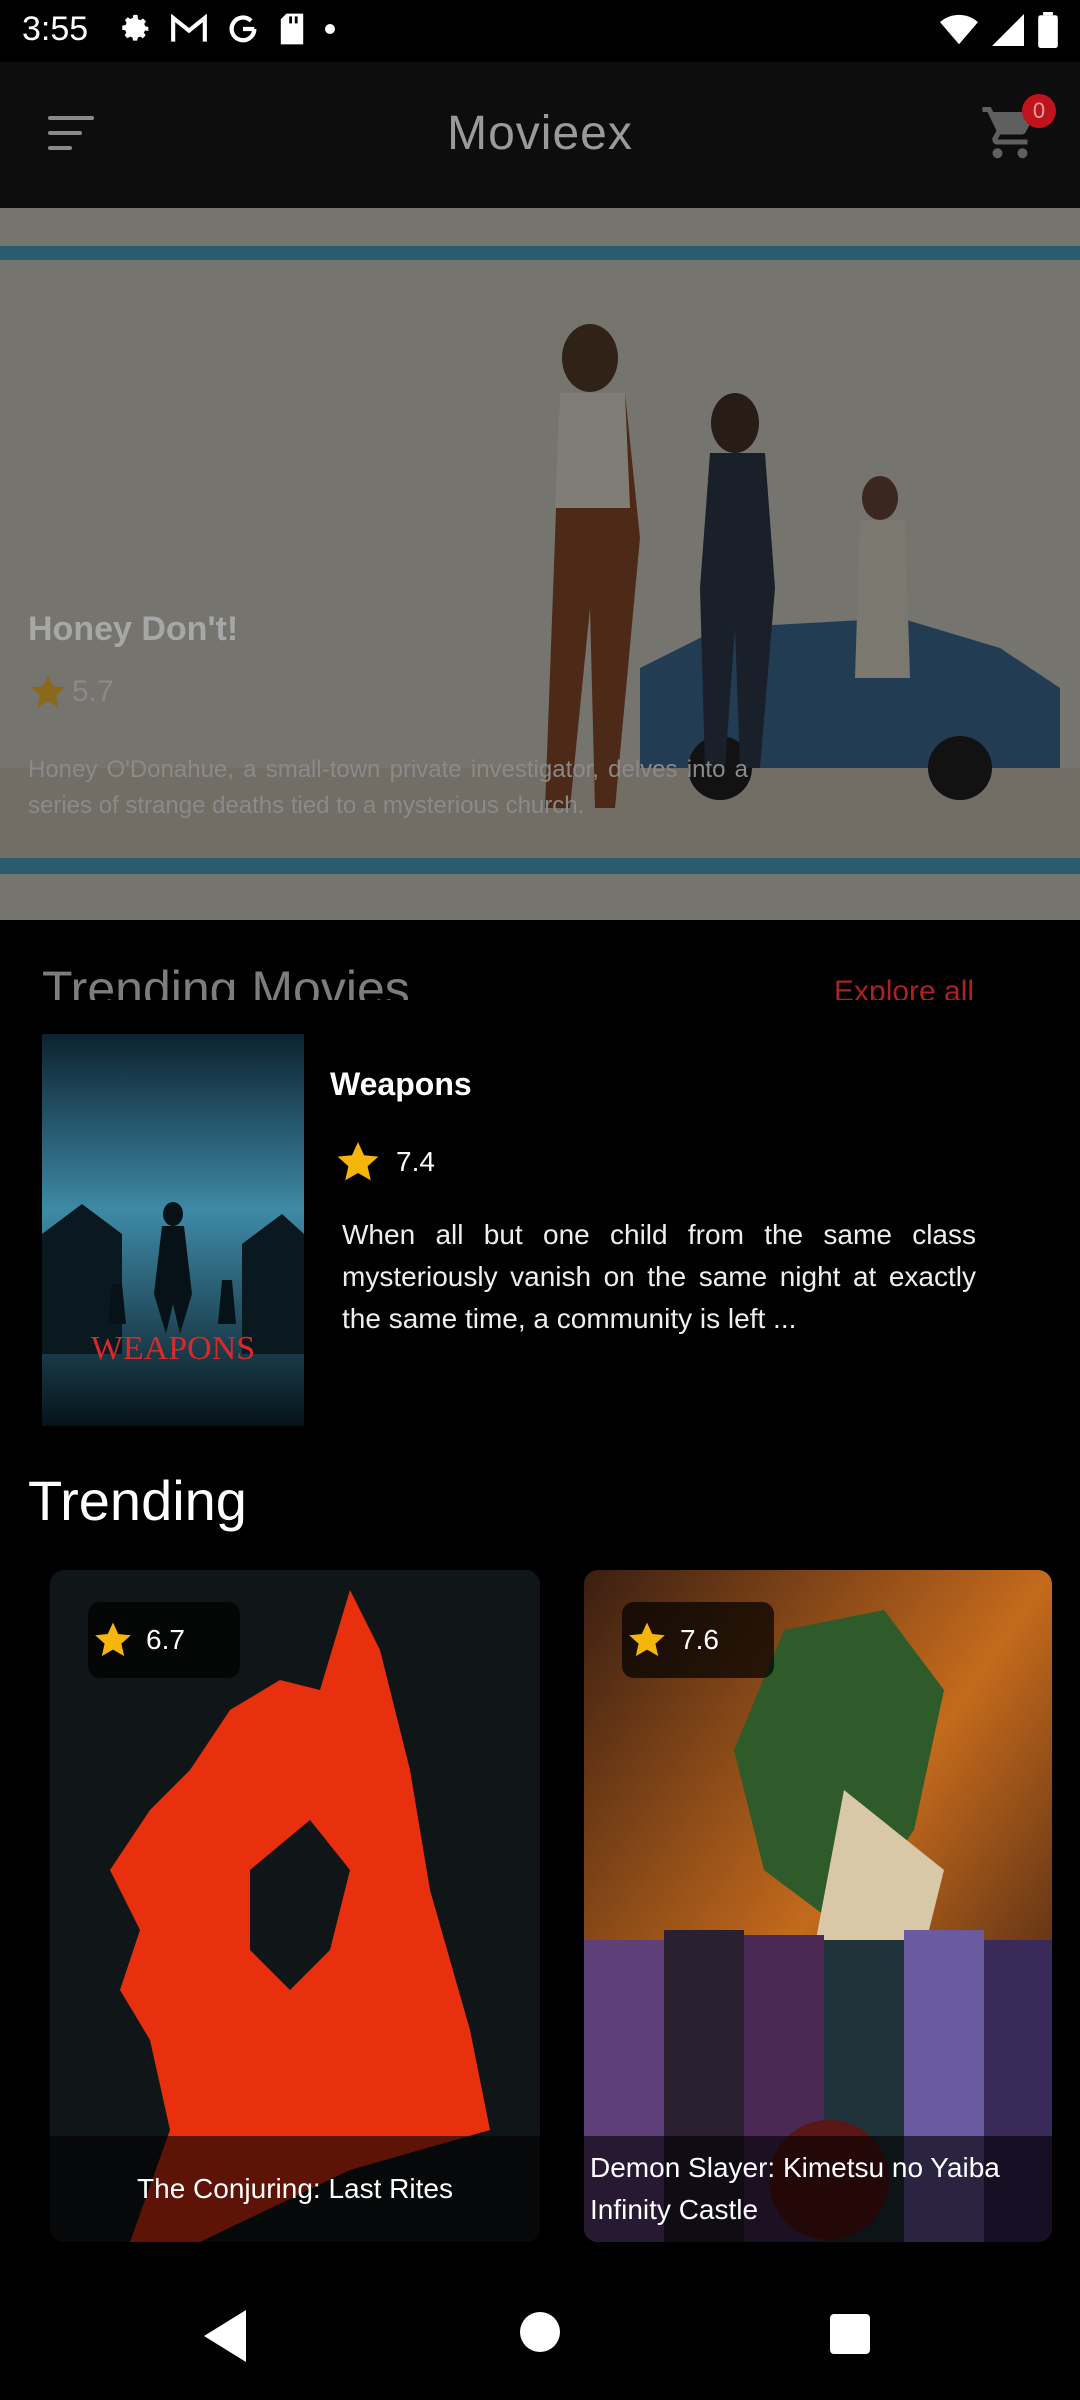  I want to click on card-title: The Conjuring: Last Rites, so click(295, 2188).